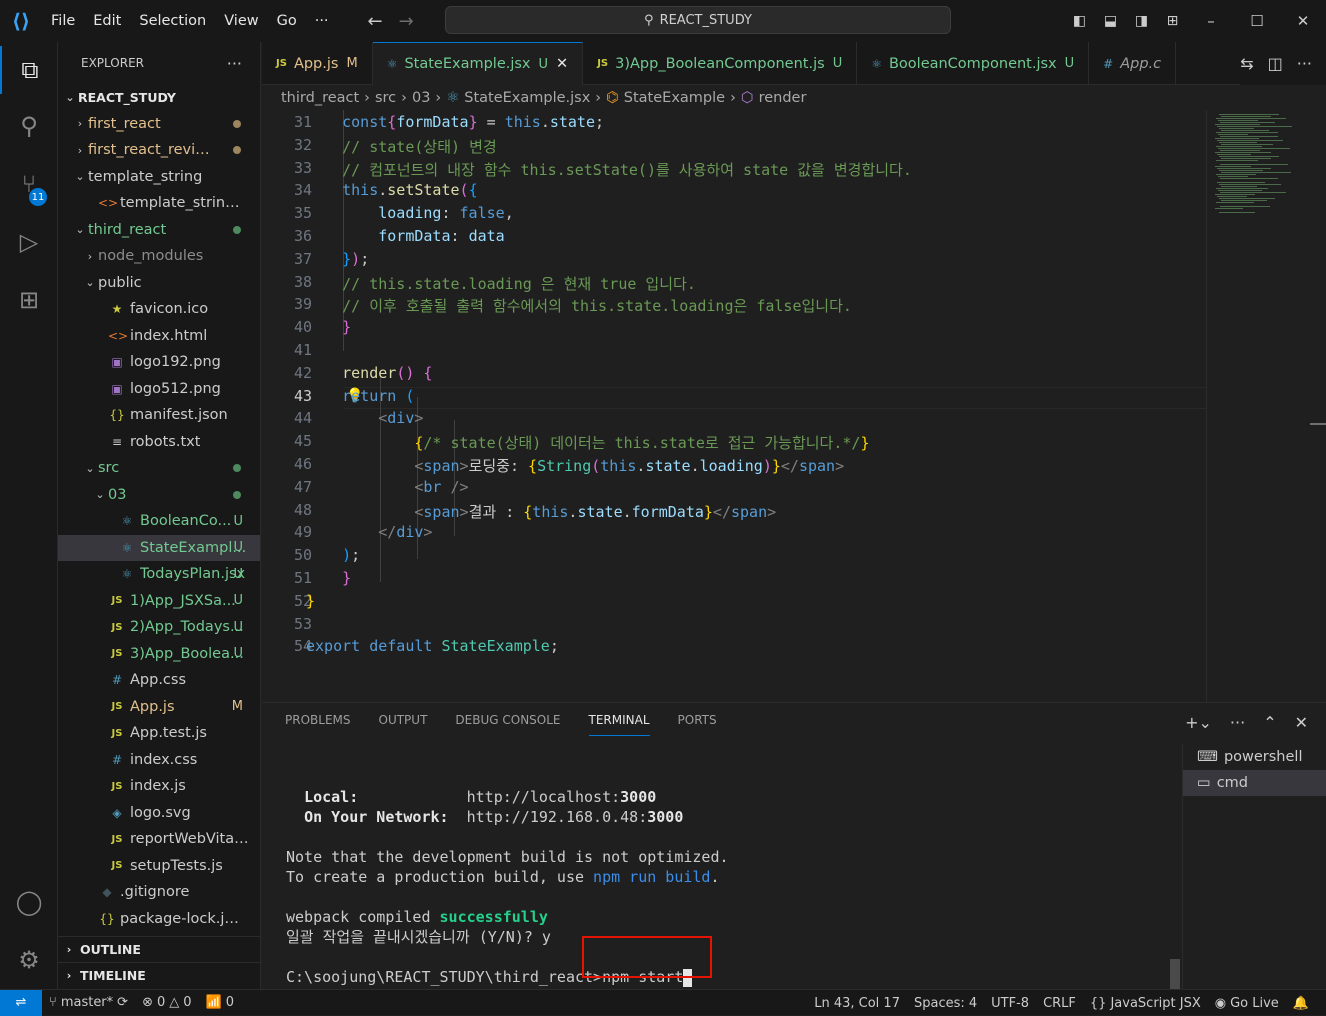 This screenshot has width=1326, height=1016. What do you see at coordinates (1269, 722) in the screenshot?
I see `maximize-panel-icon: ⌃` at bounding box center [1269, 722].